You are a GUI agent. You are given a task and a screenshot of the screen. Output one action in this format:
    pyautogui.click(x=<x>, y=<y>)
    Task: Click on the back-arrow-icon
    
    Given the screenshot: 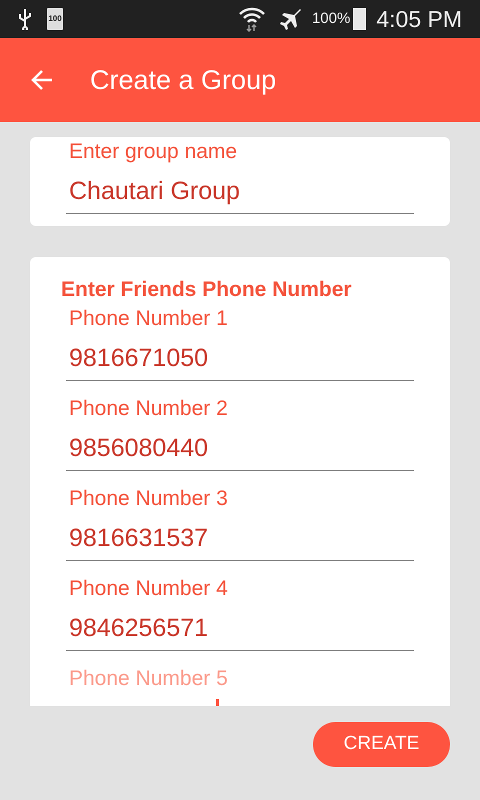 What is the action you would take?
    pyautogui.click(x=42, y=80)
    